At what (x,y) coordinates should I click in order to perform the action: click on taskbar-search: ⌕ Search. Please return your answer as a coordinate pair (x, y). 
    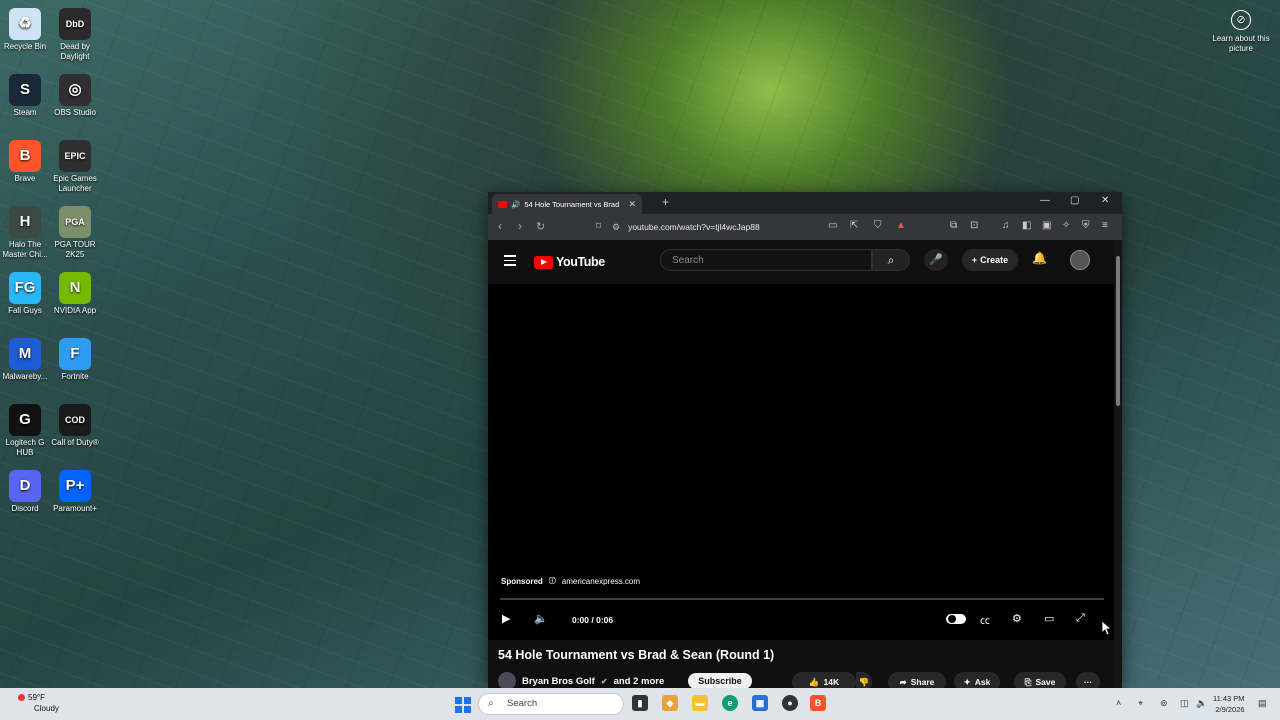
    Looking at the image, I should click on (551, 704).